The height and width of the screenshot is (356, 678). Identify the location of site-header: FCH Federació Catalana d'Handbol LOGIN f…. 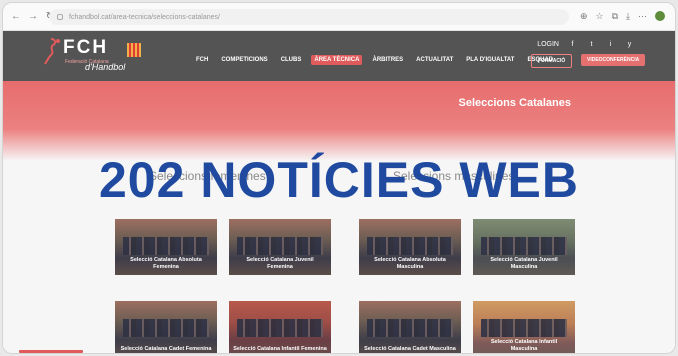
(339, 56).